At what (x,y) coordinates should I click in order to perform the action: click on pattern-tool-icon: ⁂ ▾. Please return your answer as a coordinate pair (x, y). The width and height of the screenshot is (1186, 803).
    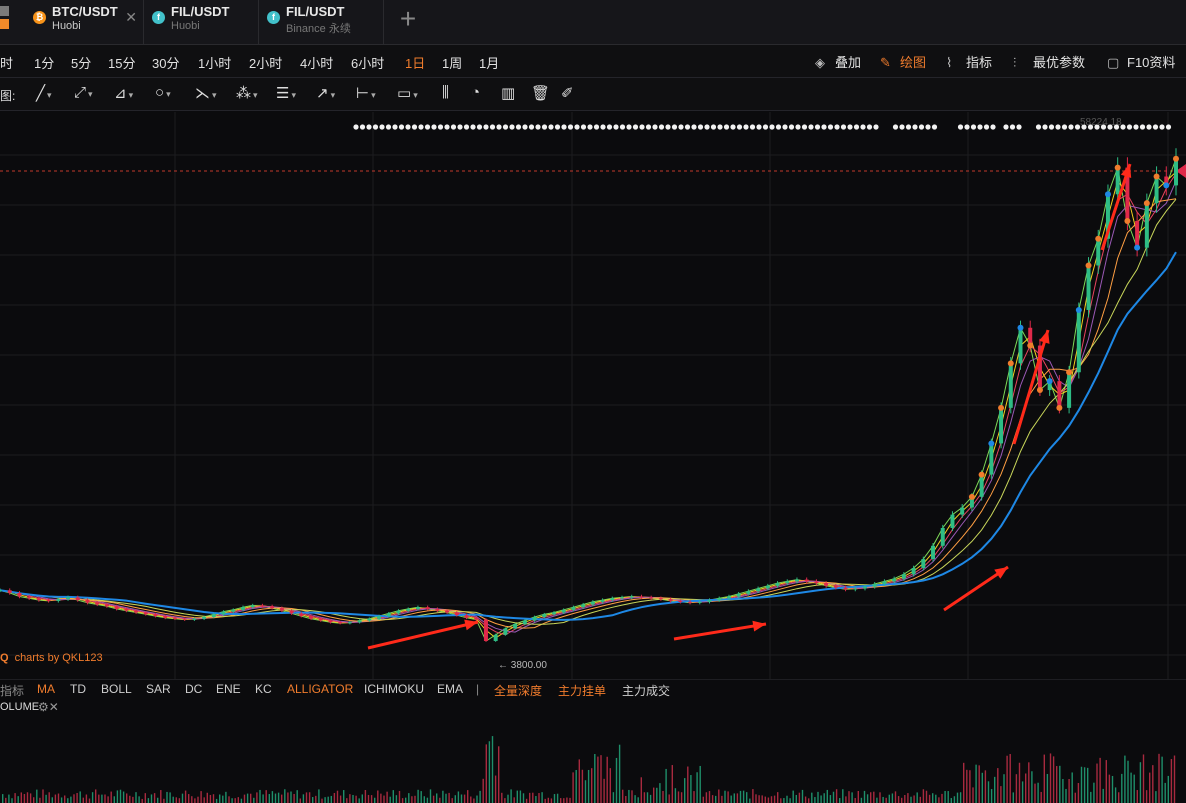
    Looking at the image, I should click on (247, 93).